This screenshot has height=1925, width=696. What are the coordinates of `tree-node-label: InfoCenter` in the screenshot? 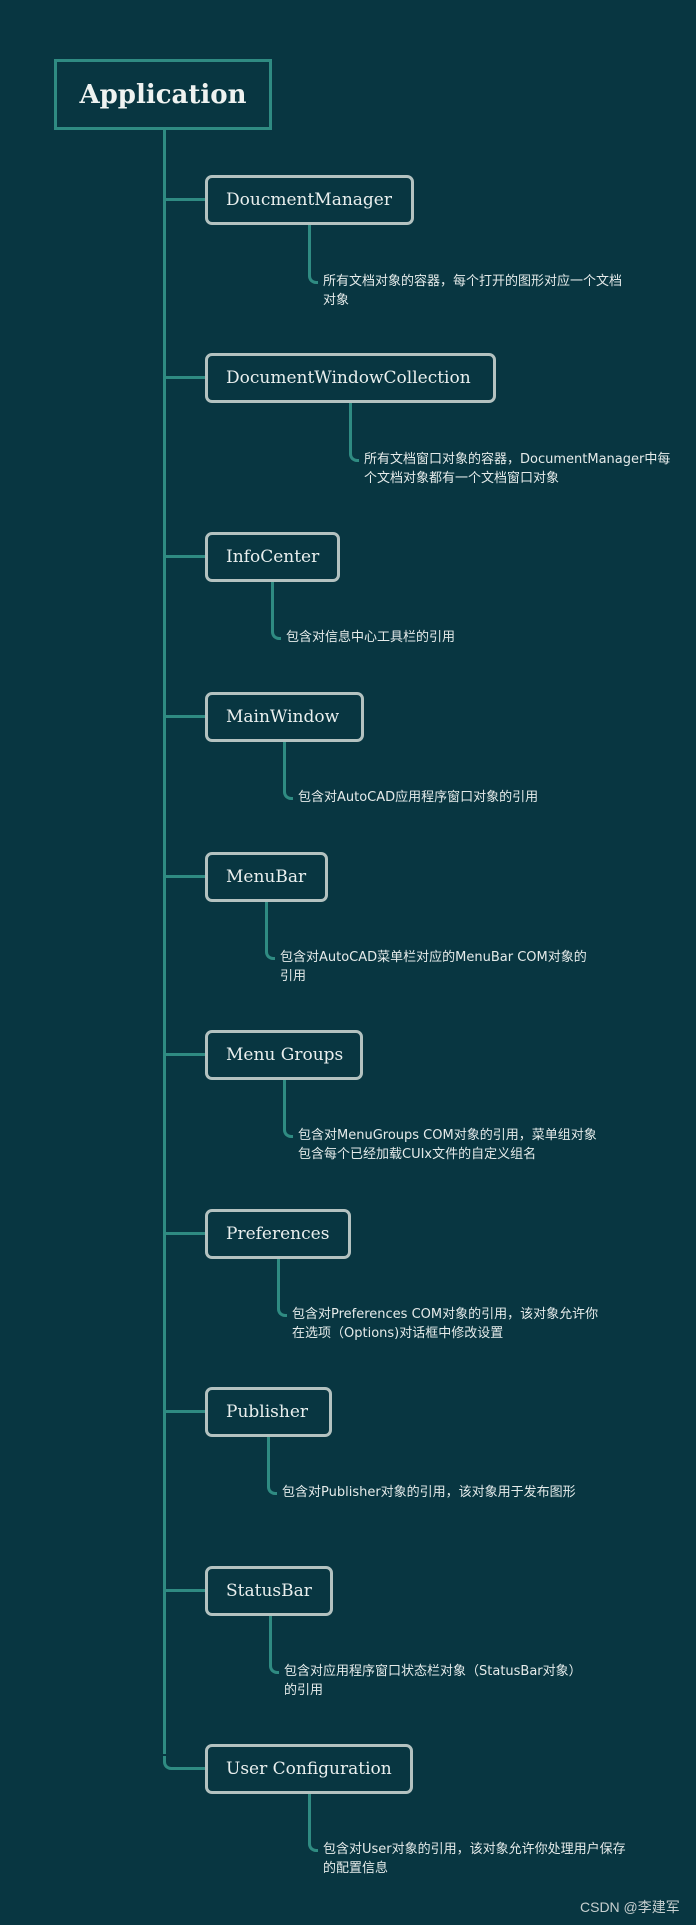 It's located at (273, 557).